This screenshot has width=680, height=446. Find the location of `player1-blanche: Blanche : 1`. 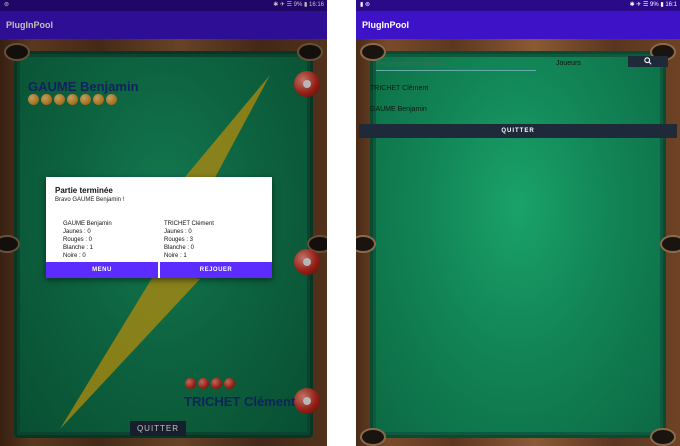

player1-blanche: Blanche : 1 is located at coordinates (78, 248).